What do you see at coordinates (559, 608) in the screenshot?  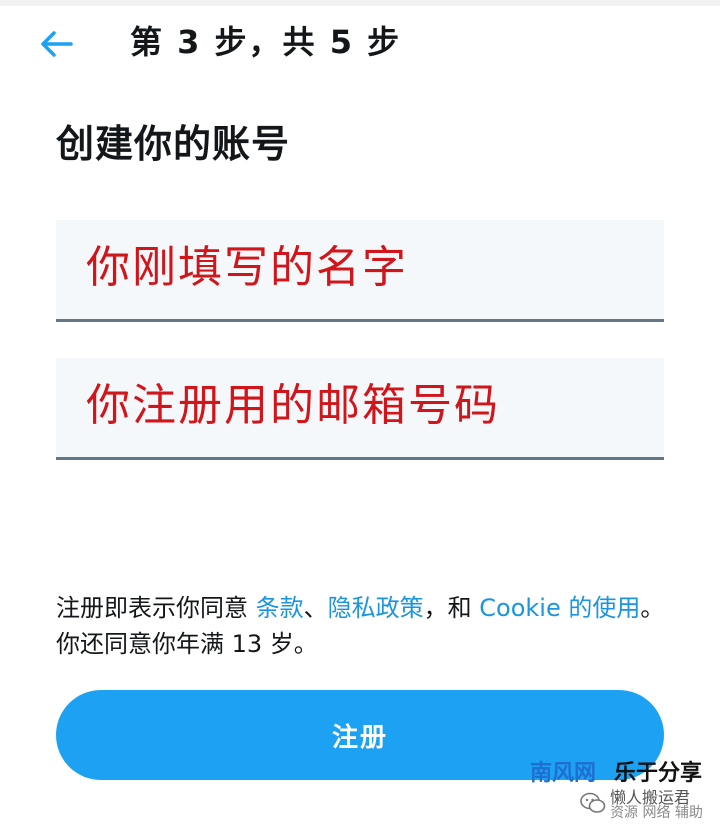 I see `cookie-use-link: Cookie 的使用` at bounding box center [559, 608].